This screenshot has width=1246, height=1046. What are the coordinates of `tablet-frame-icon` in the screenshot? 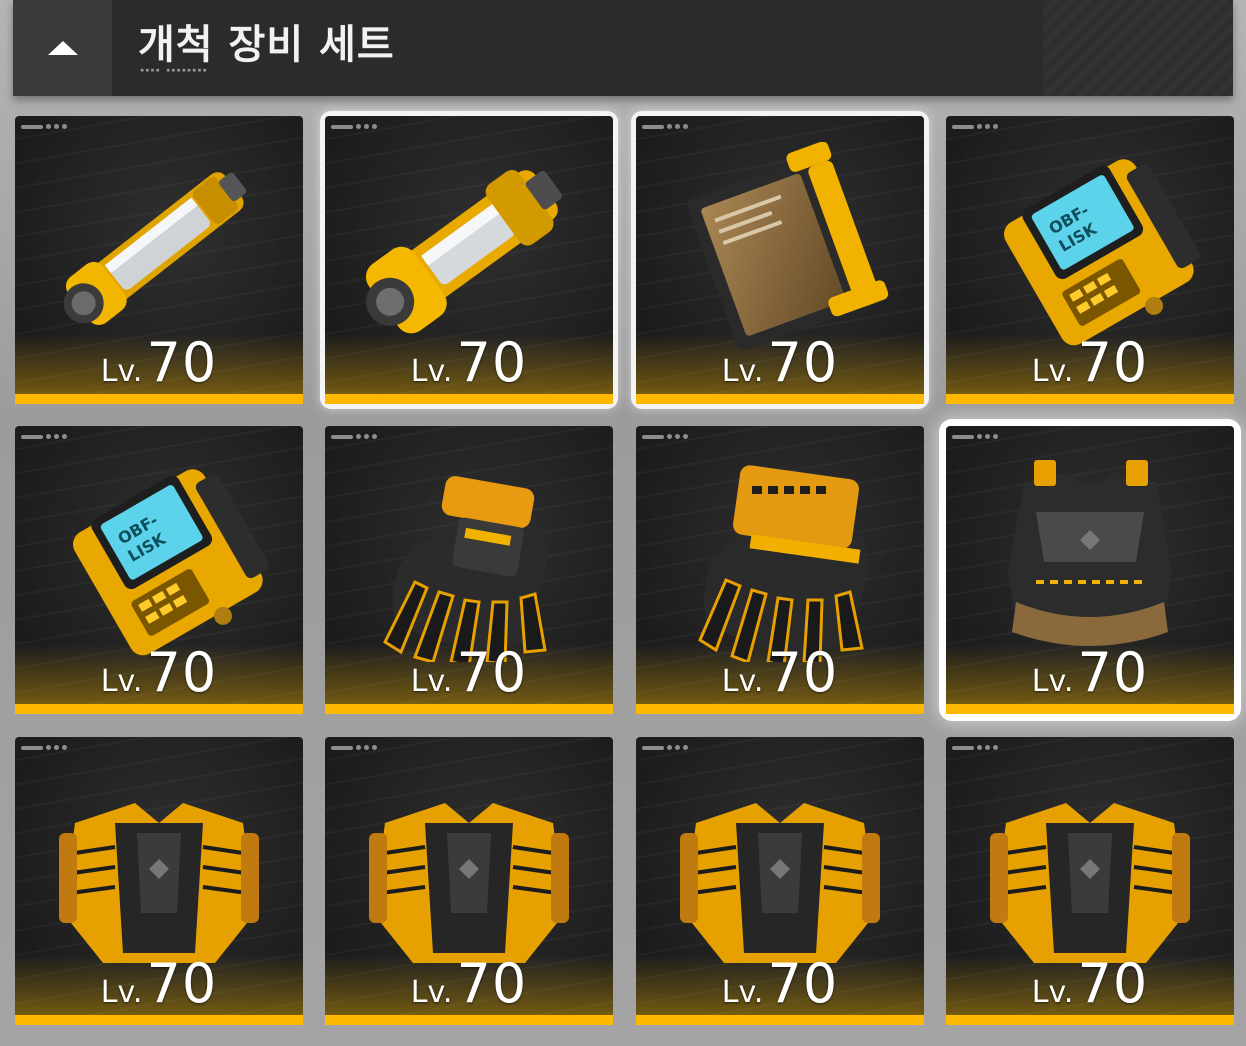 It's located at (788, 246).